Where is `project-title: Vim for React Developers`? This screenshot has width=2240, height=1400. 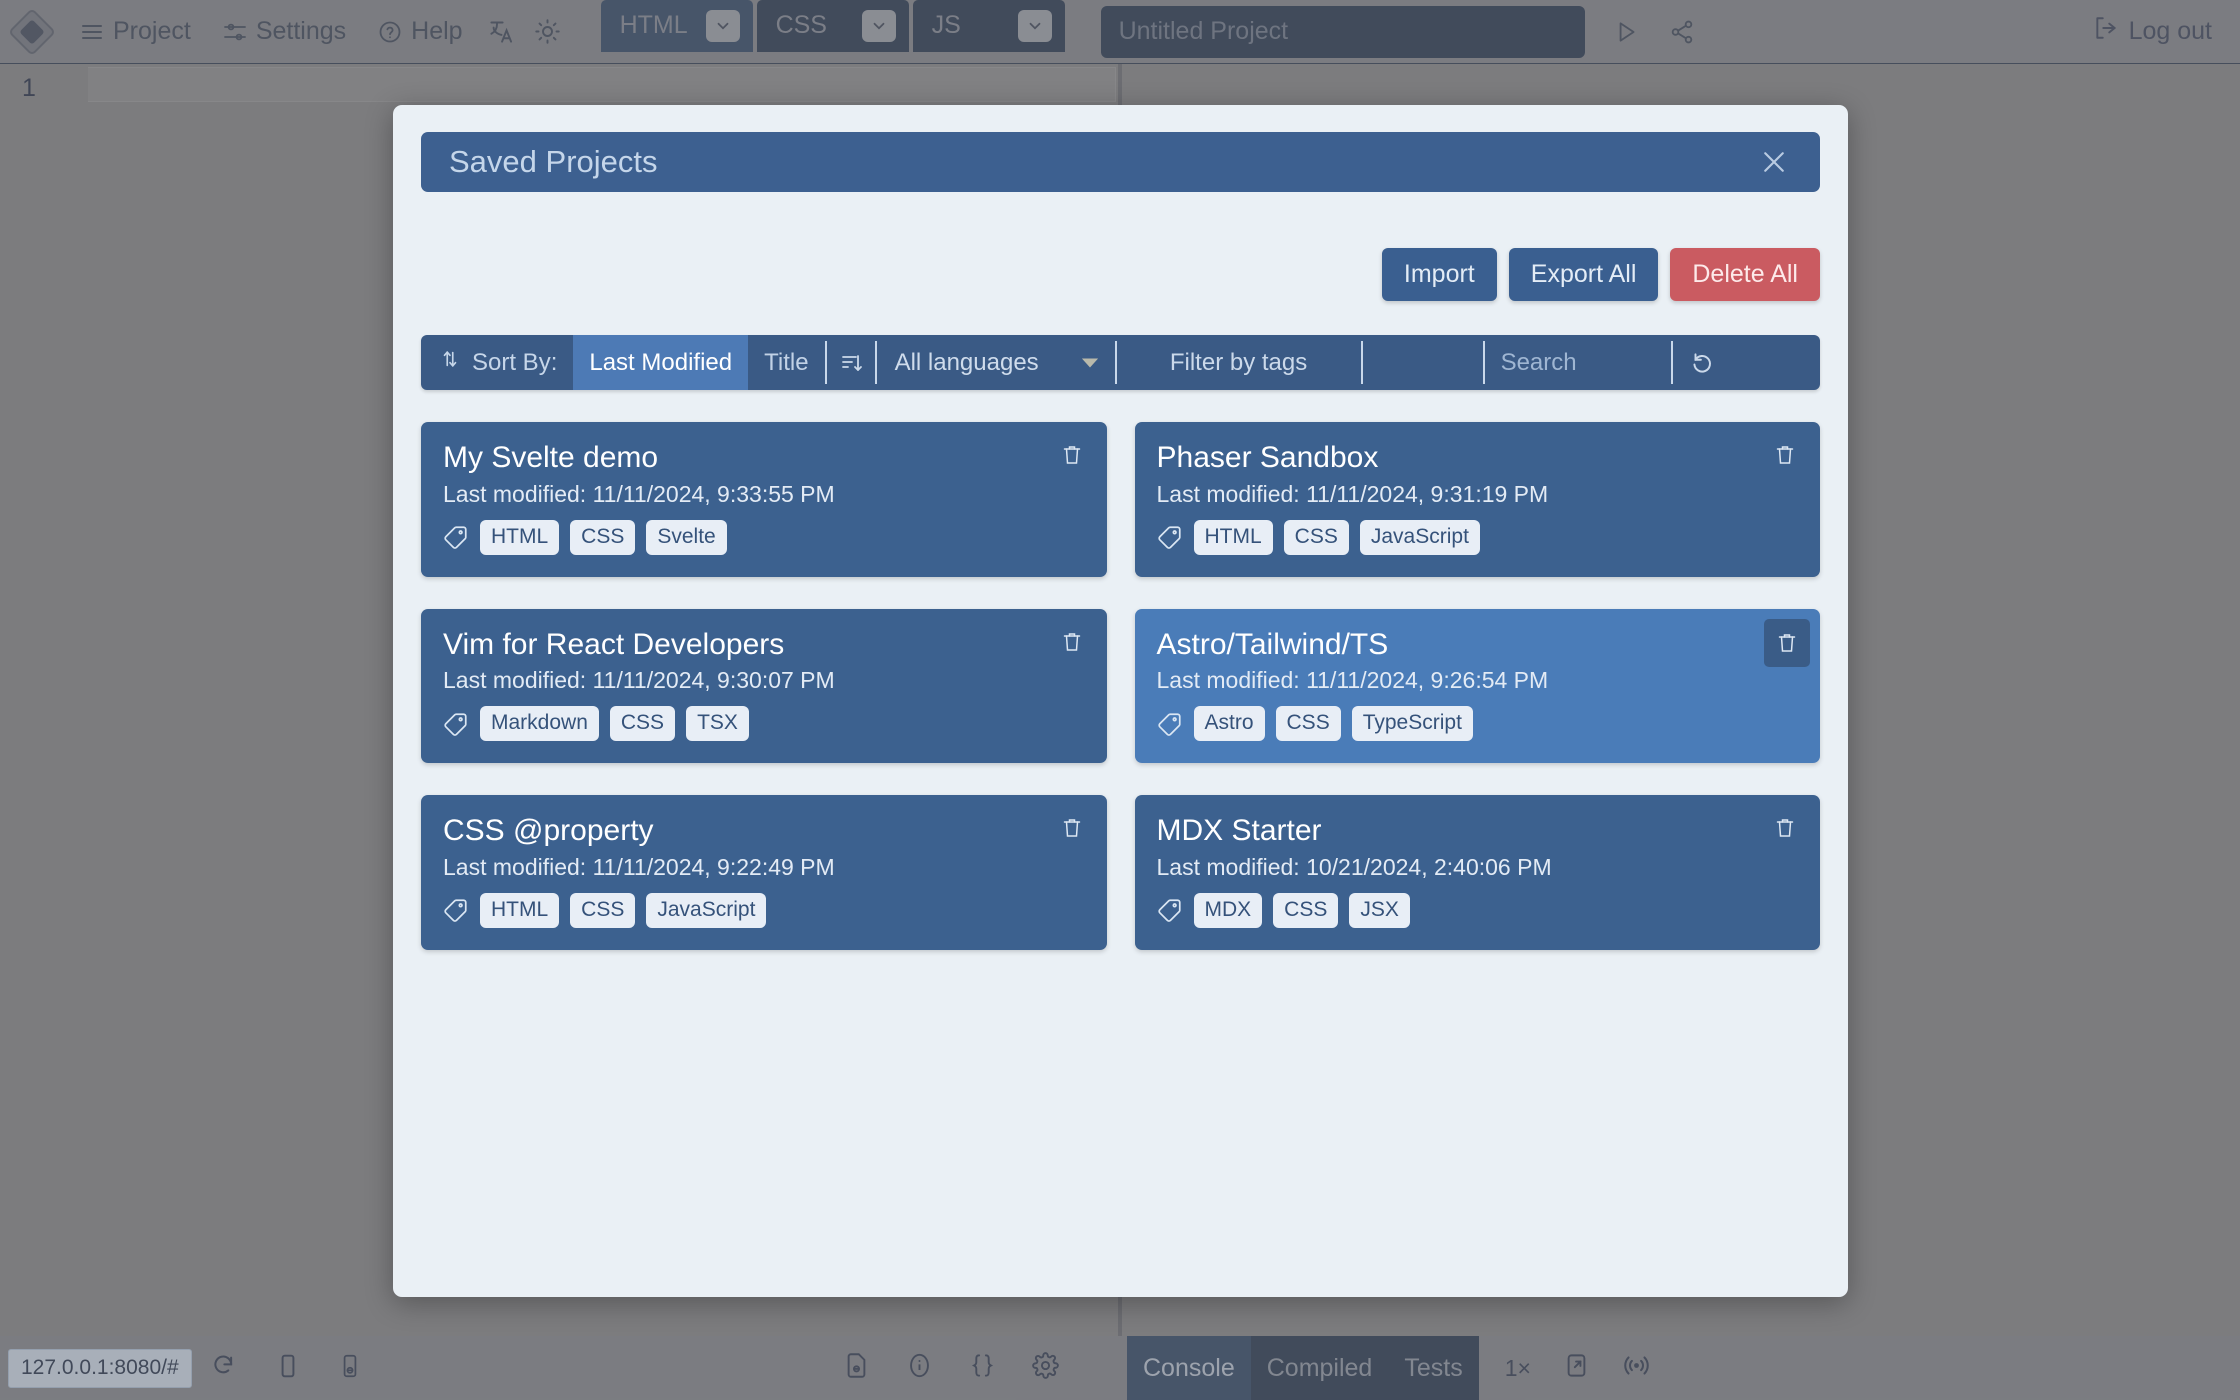
project-title: Vim for React Developers is located at coordinates (614, 644).